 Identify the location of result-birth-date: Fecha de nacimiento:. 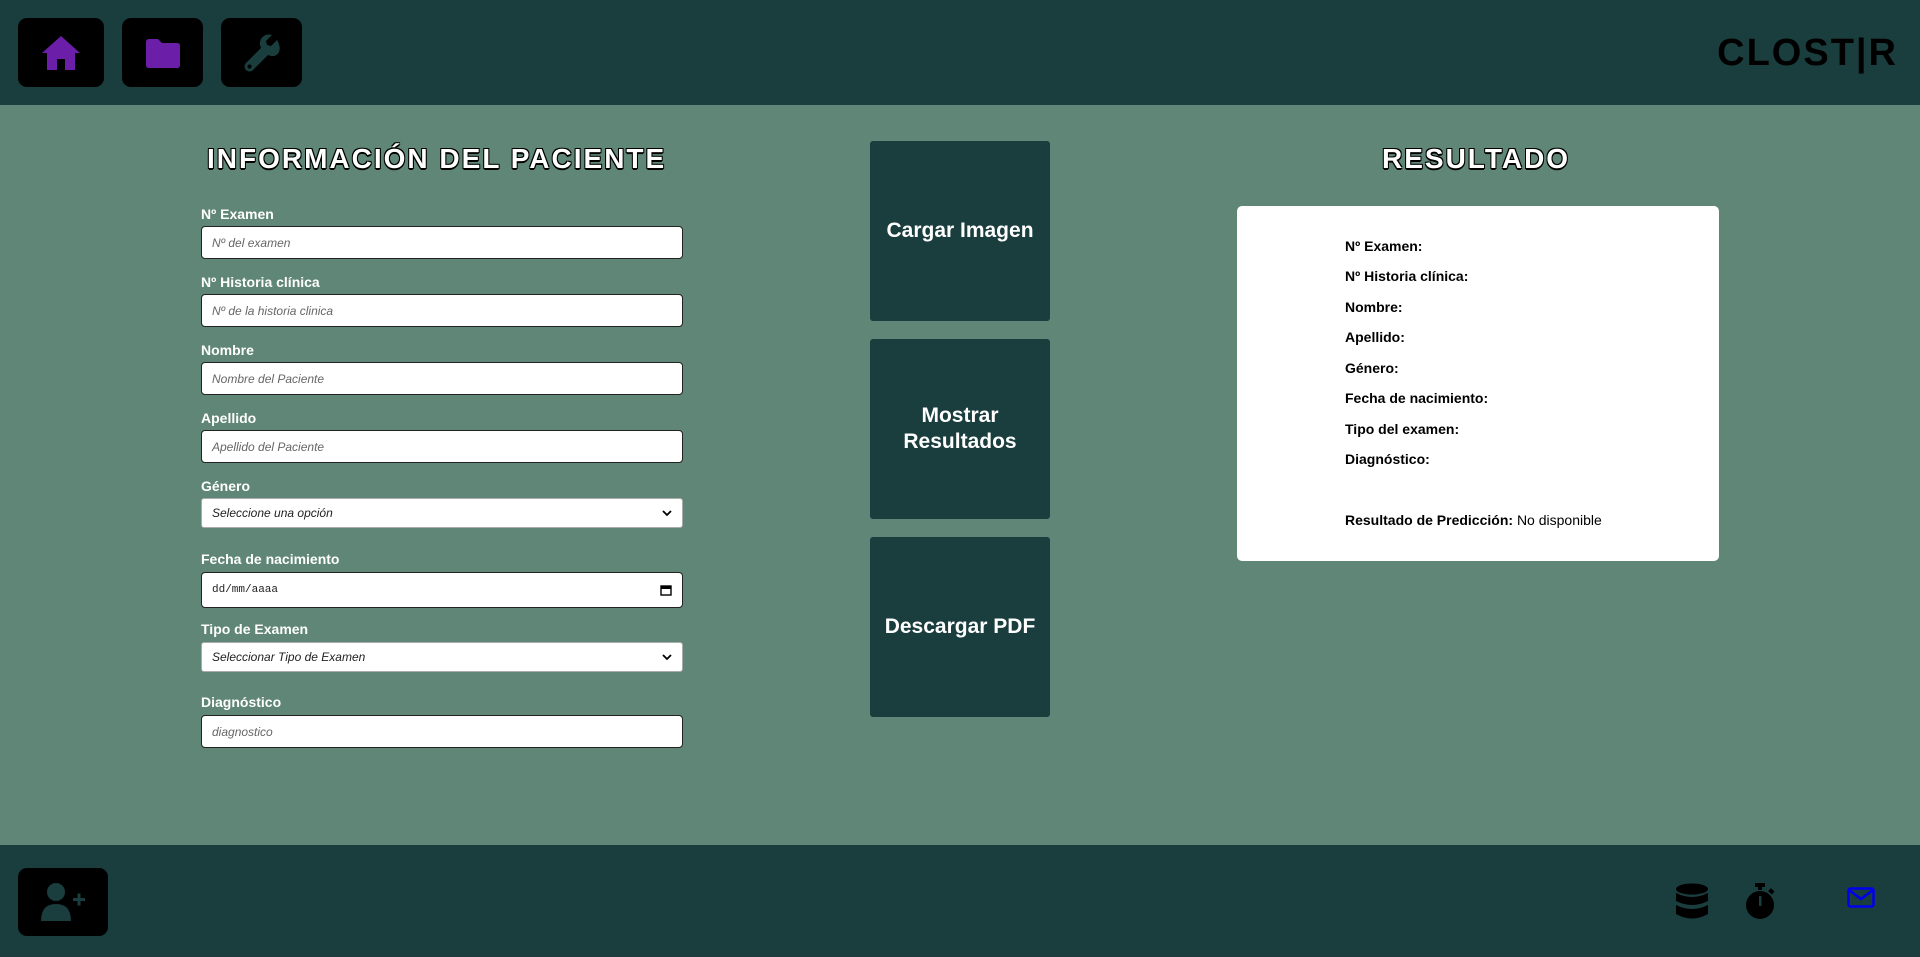
(1417, 398).